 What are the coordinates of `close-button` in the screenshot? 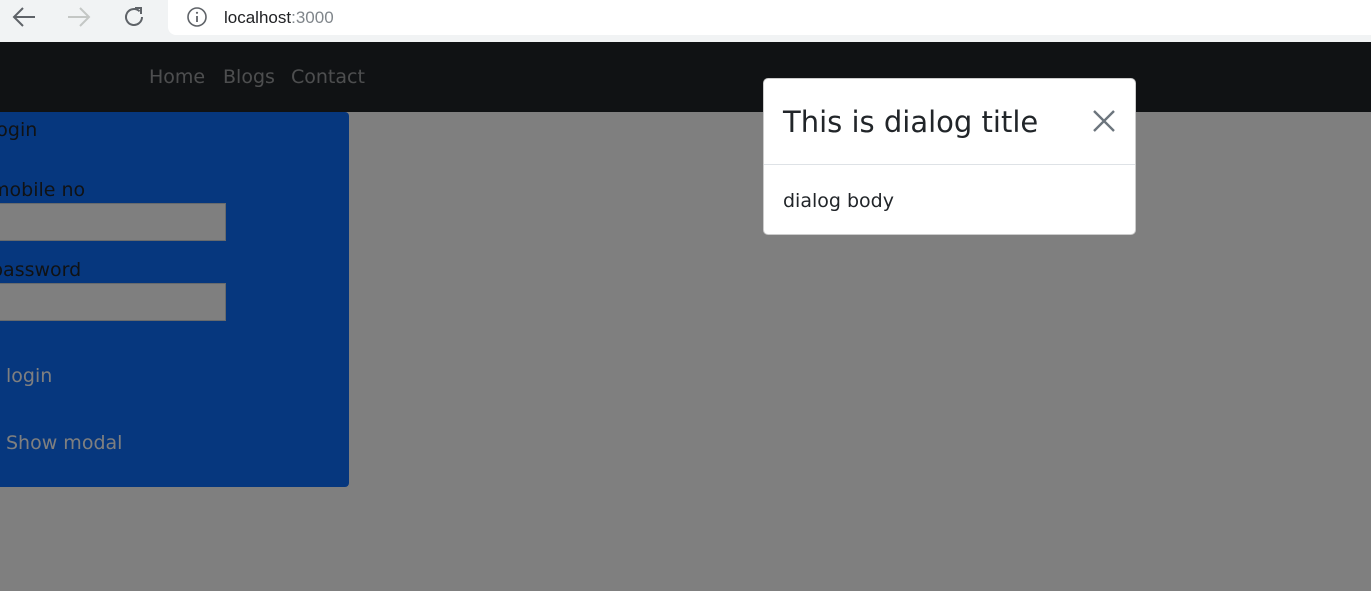 It's located at (1104, 121).